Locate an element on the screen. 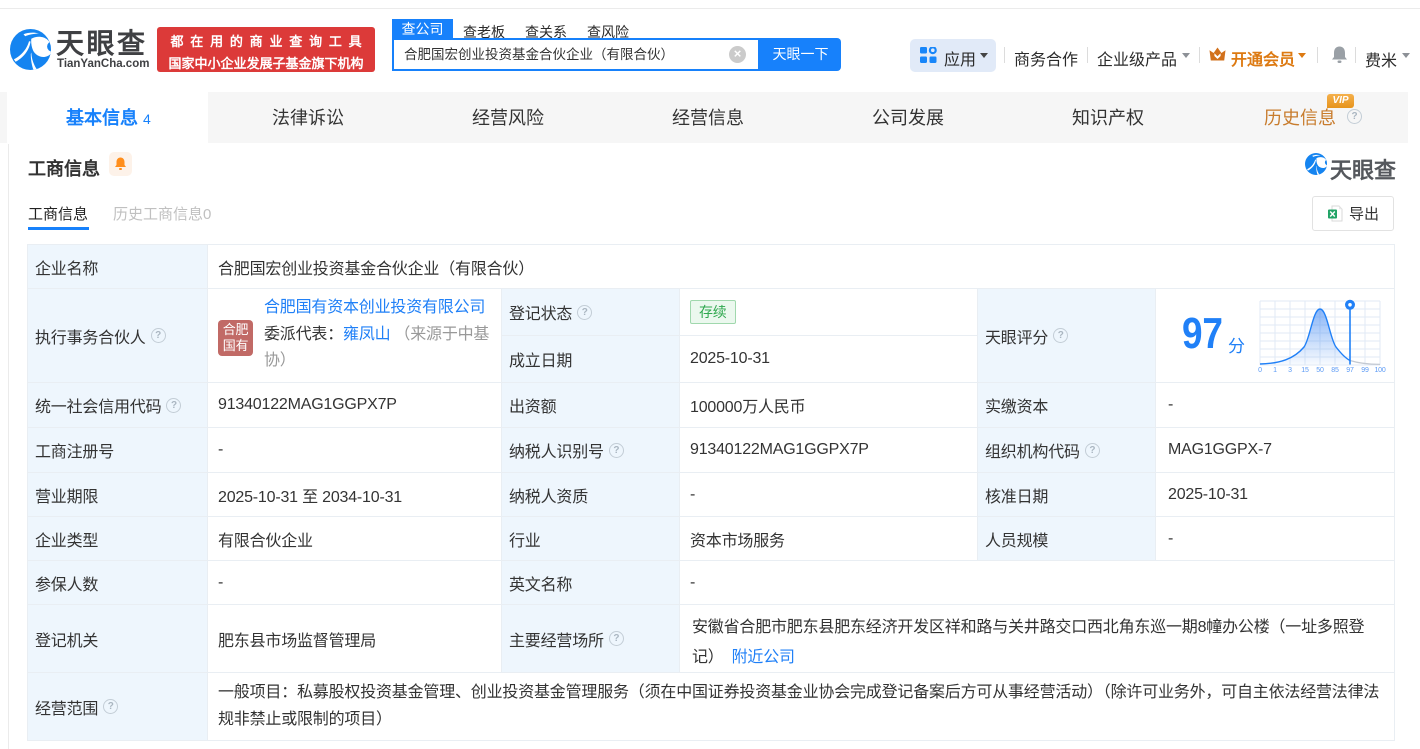 The height and width of the screenshot is (749, 1420). svg-text: 85 is located at coordinates (1335, 370).